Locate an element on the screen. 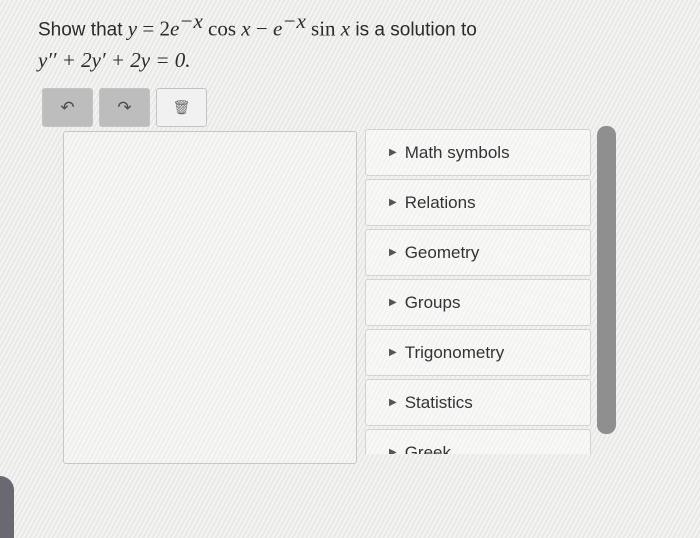 The width and height of the screenshot is (700, 538). background-object is located at coordinates (7, 507).